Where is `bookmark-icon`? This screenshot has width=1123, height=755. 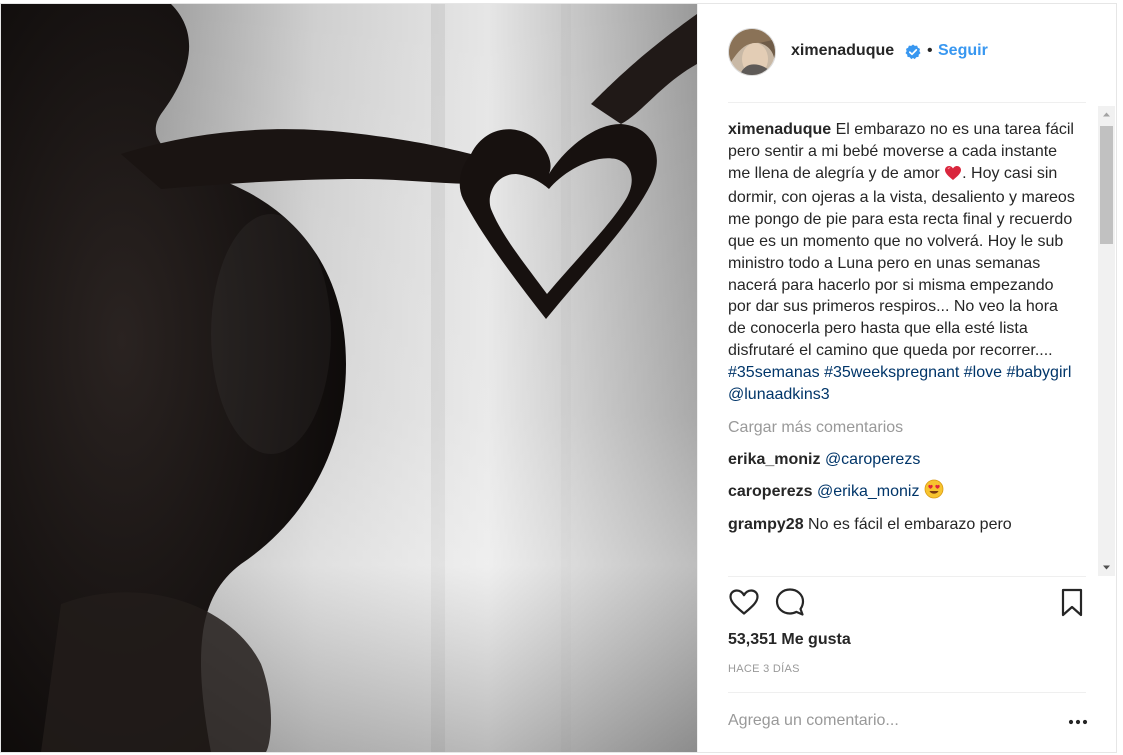 bookmark-icon is located at coordinates (1072, 603).